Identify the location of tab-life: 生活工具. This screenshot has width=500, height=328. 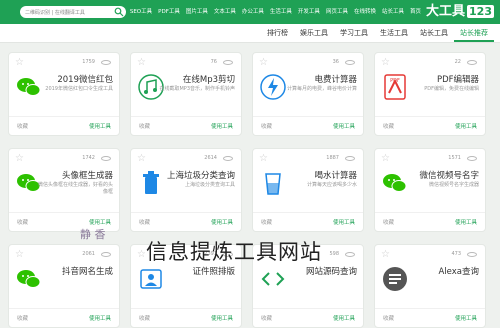
(394, 33).